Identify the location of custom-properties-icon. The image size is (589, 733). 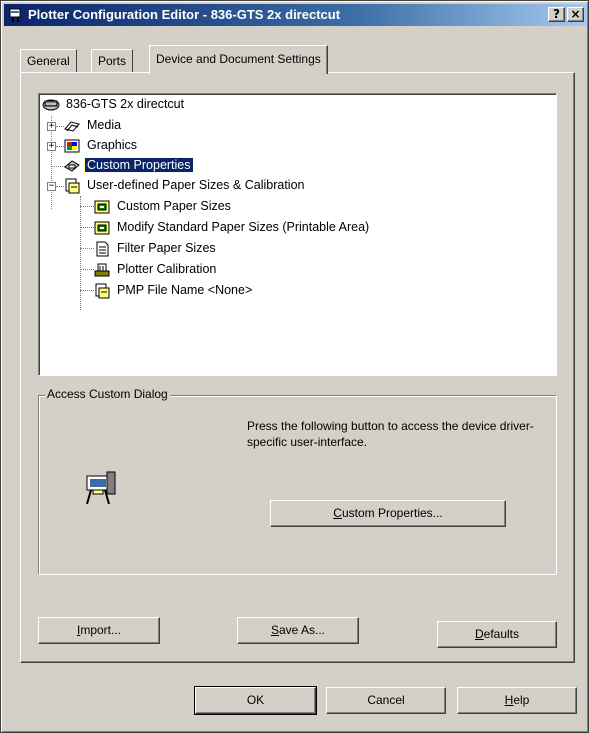
(72, 166).